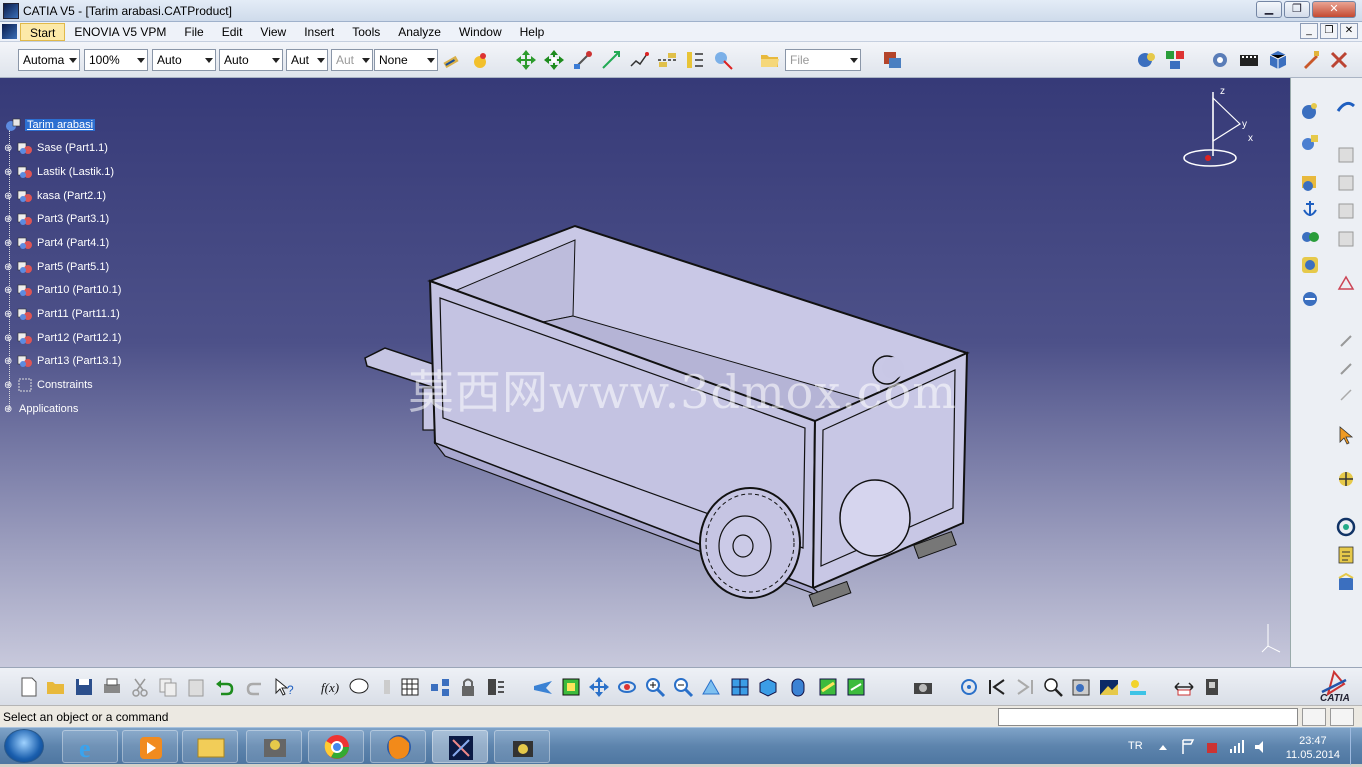 This screenshot has height=767, width=1362. I want to click on multi-view-icon, so click(740, 687).